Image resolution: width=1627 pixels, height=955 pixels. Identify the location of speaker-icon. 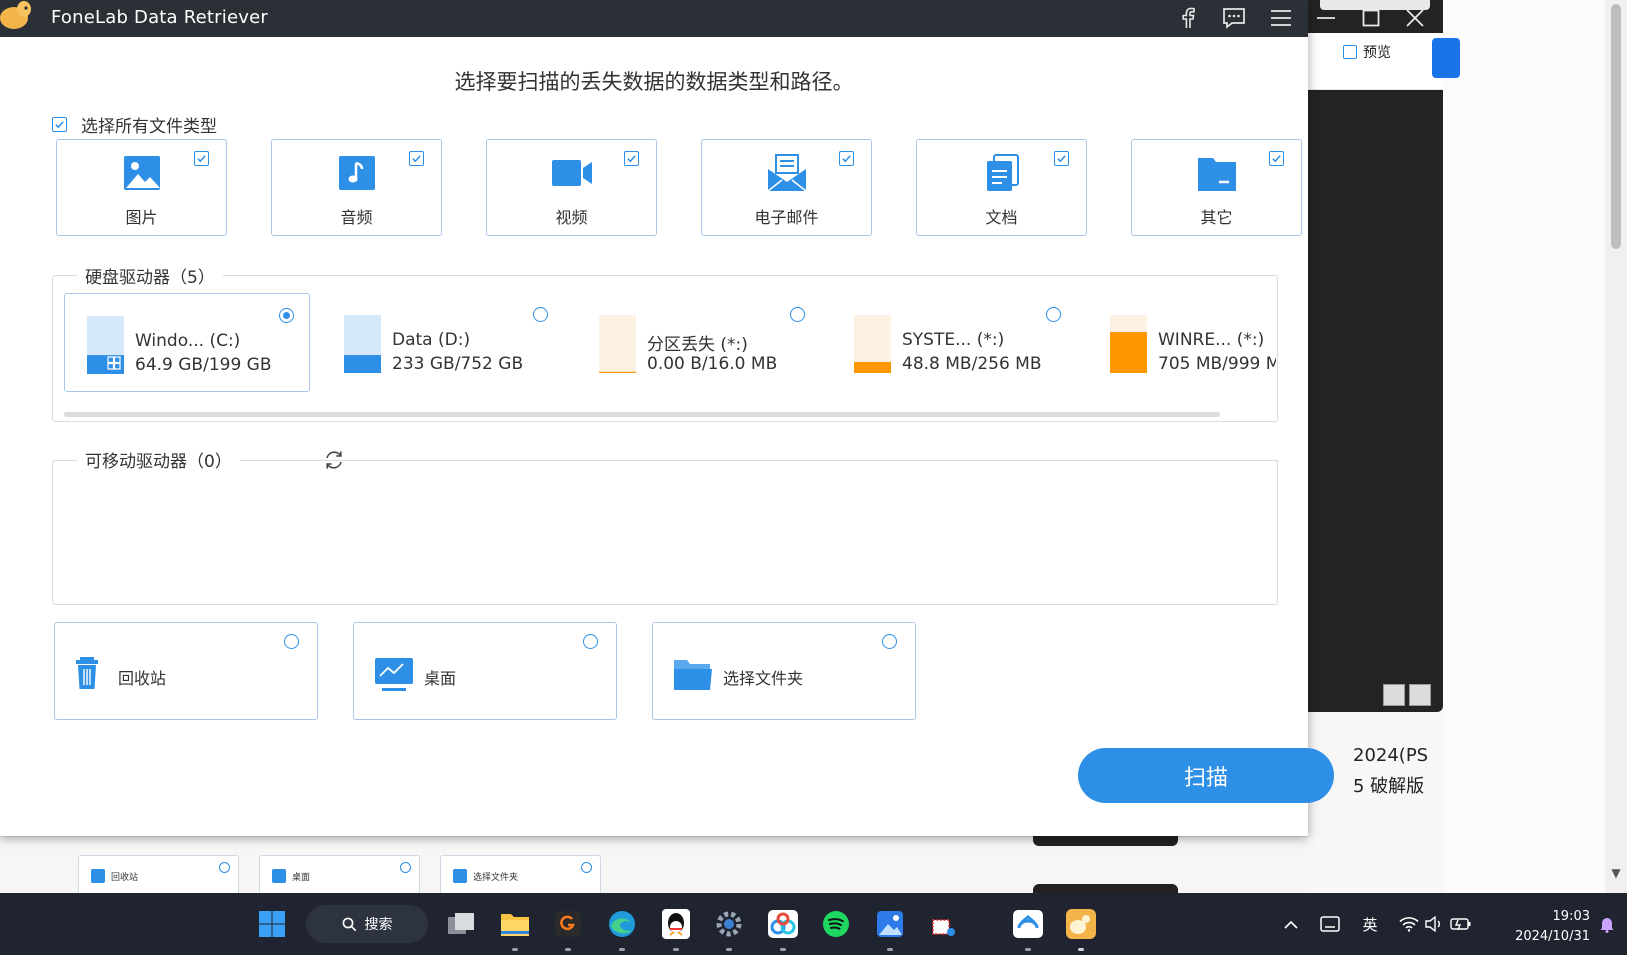
(1432, 924).